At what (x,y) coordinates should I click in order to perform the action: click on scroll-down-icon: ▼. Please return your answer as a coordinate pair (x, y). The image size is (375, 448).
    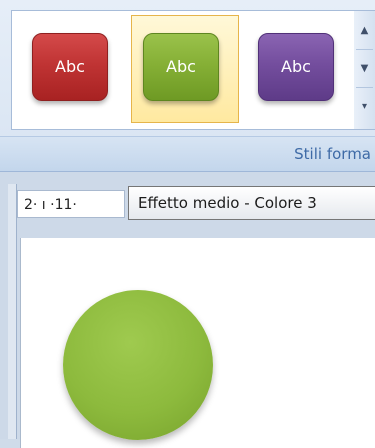
    Looking at the image, I should click on (364, 69).